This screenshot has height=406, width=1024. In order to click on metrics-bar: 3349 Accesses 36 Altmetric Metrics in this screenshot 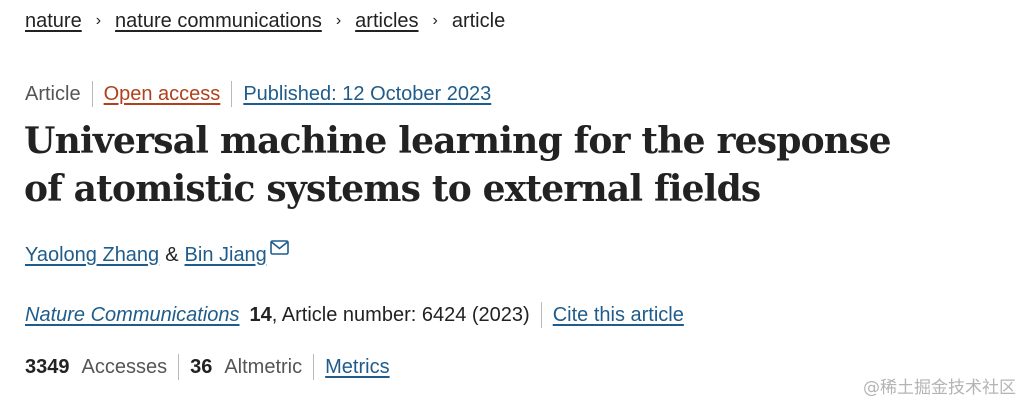, I will do `click(207, 367)`.